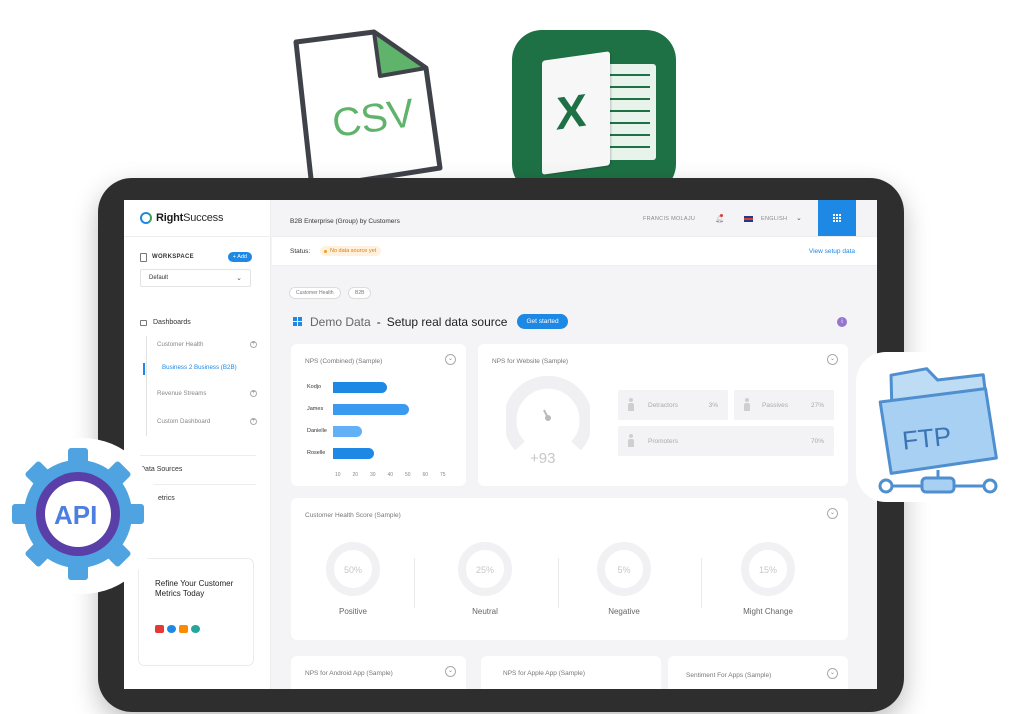  What do you see at coordinates (349, 673) in the screenshot?
I see `card-title: NPS for Android App (Sample)` at bounding box center [349, 673].